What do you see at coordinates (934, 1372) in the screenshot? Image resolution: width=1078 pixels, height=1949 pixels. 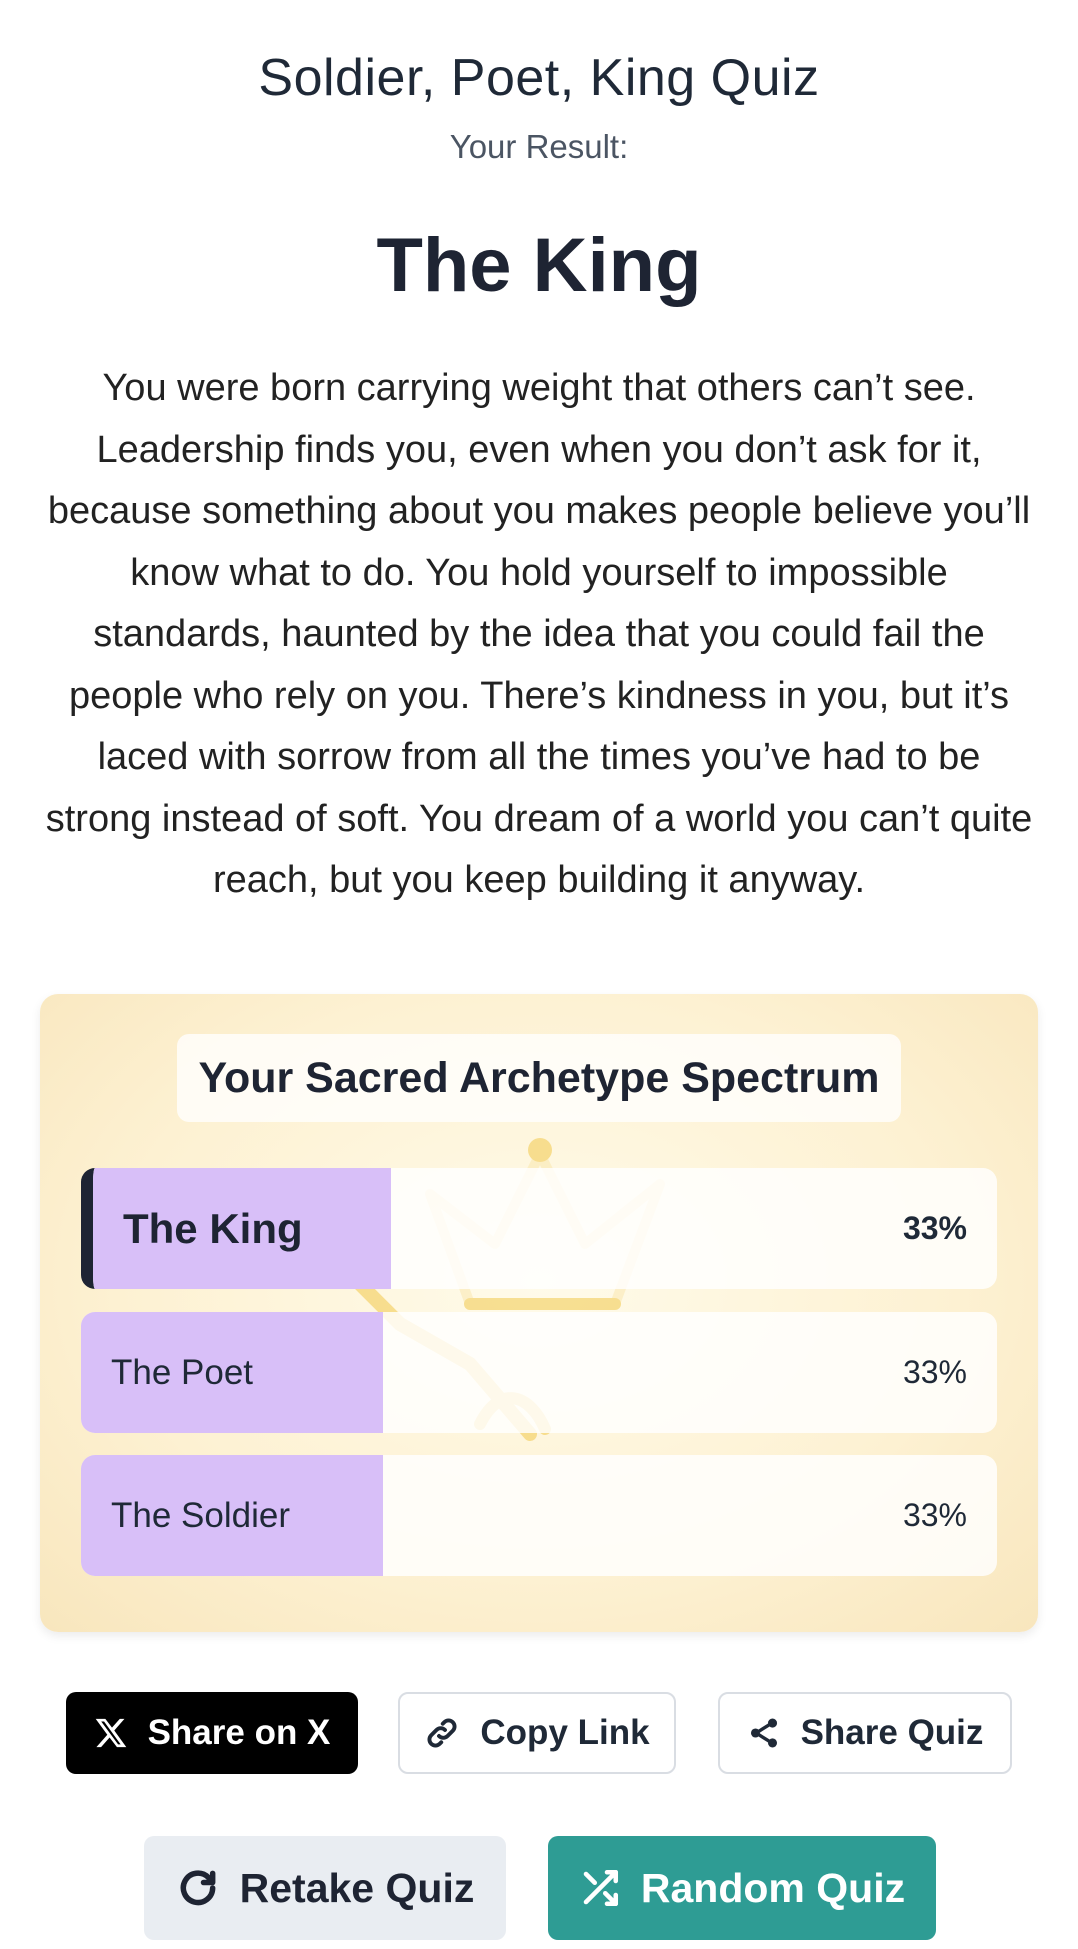 I see `bar-percent-poet: 33%` at bounding box center [934, 1372].